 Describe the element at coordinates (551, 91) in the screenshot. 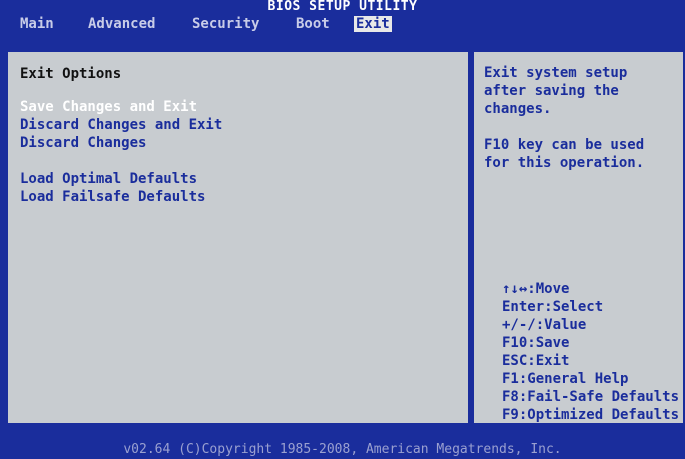

I see `help-line: after saving the` at that location.